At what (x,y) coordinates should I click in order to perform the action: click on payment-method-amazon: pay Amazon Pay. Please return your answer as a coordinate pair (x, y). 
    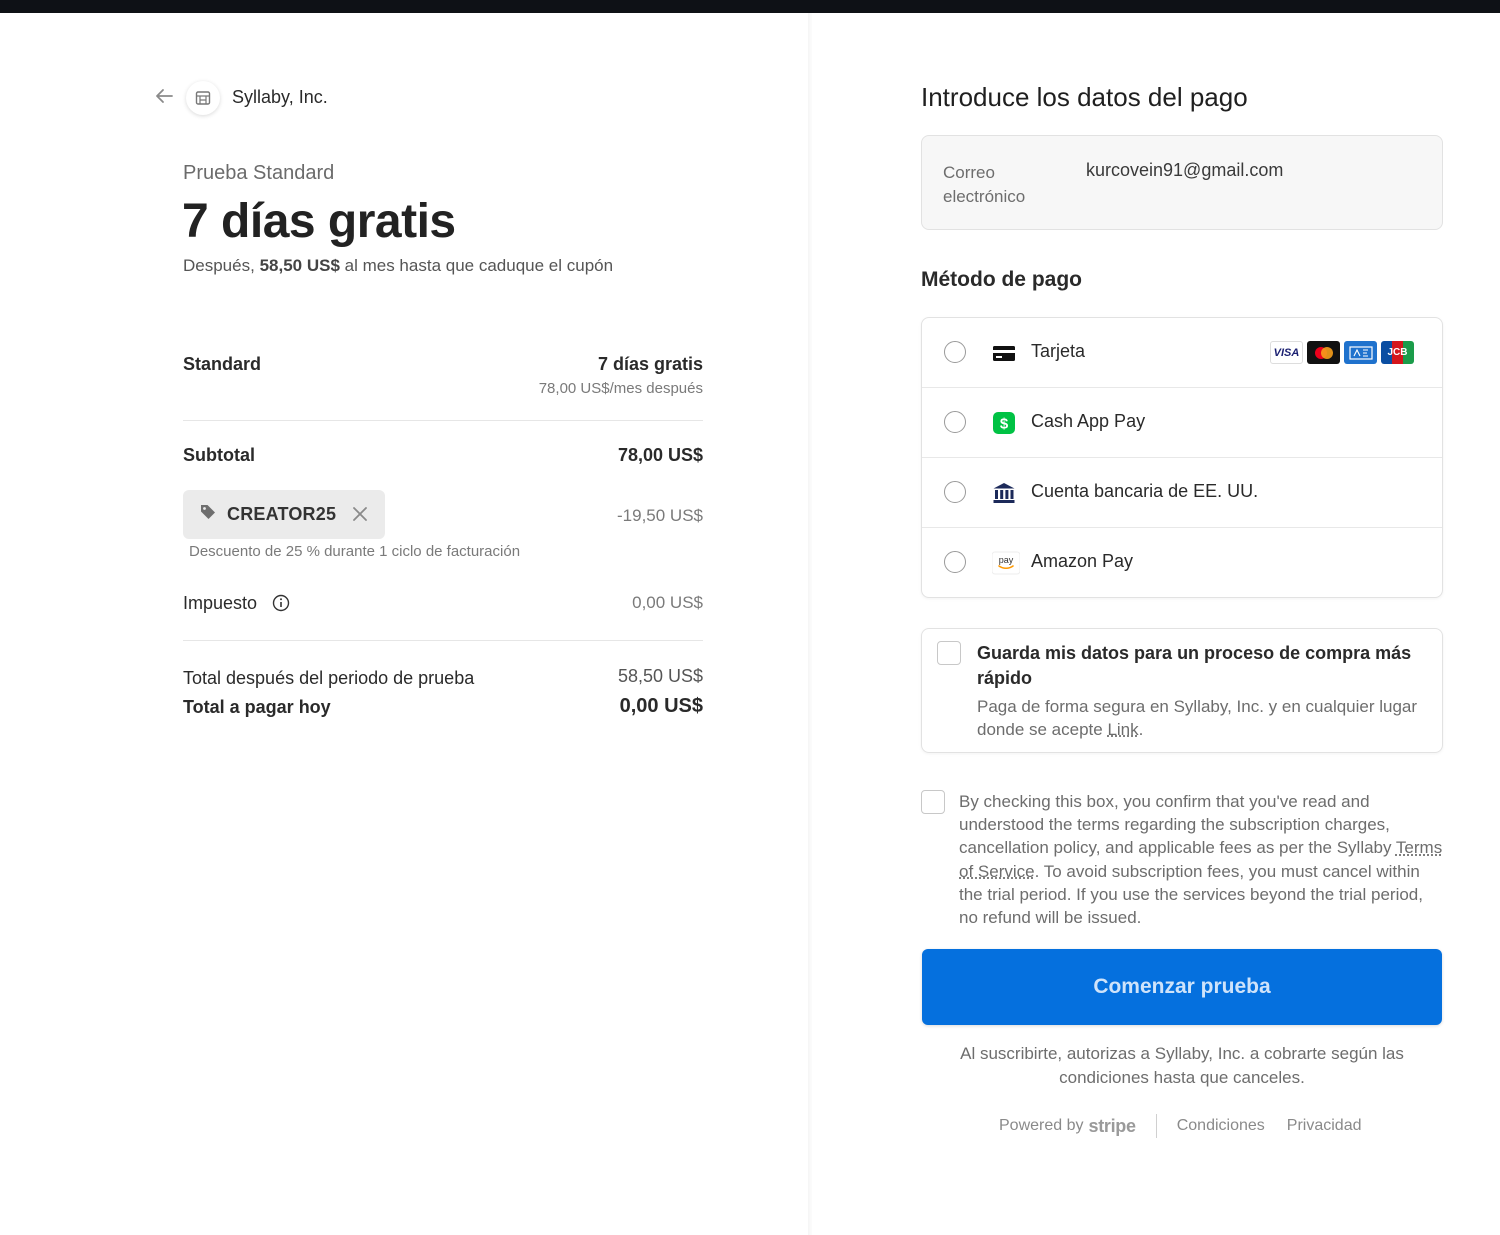
    Looking at the image, I should click on (1182, 563).